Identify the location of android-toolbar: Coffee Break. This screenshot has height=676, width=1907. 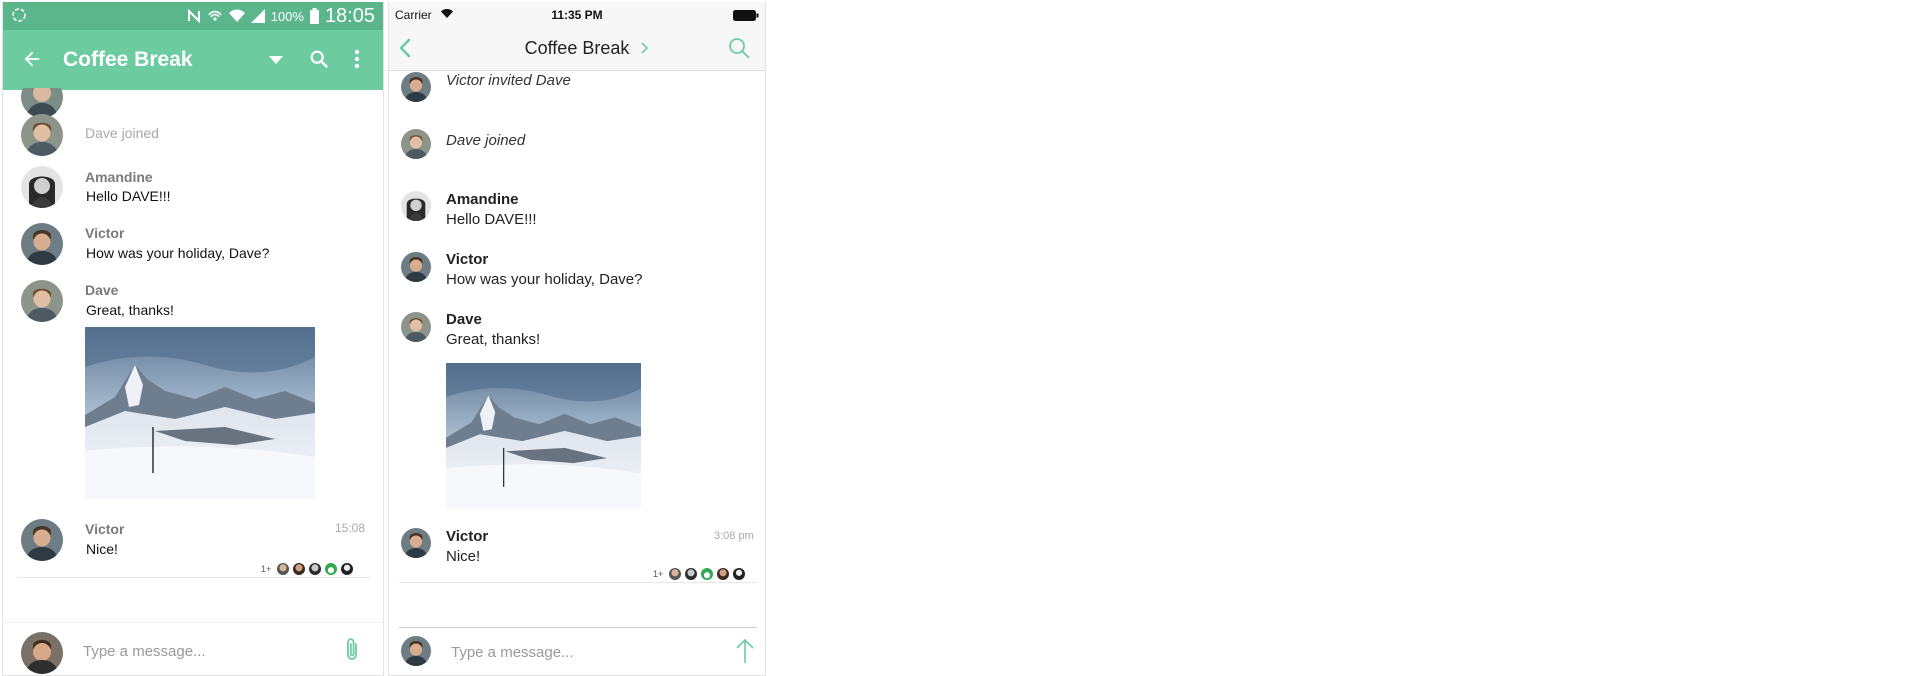
(193, 60).